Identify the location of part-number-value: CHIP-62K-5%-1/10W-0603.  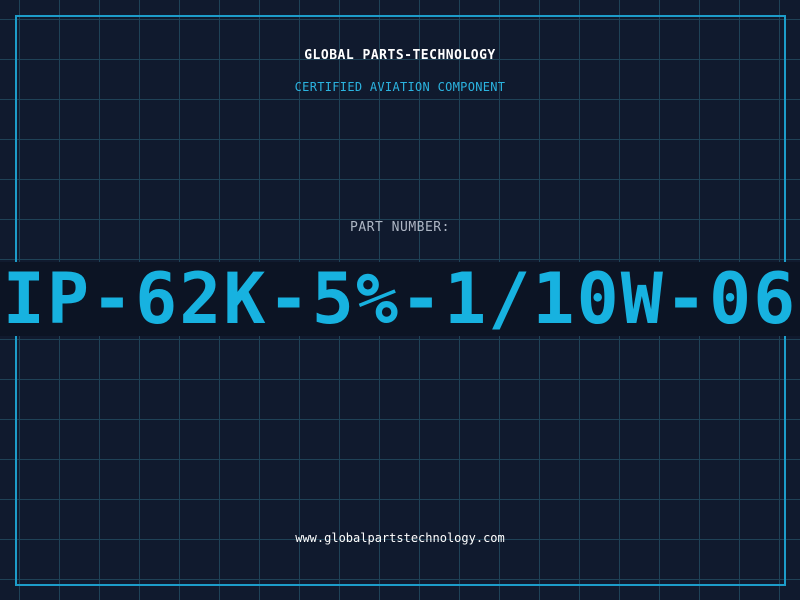
(400, 299).